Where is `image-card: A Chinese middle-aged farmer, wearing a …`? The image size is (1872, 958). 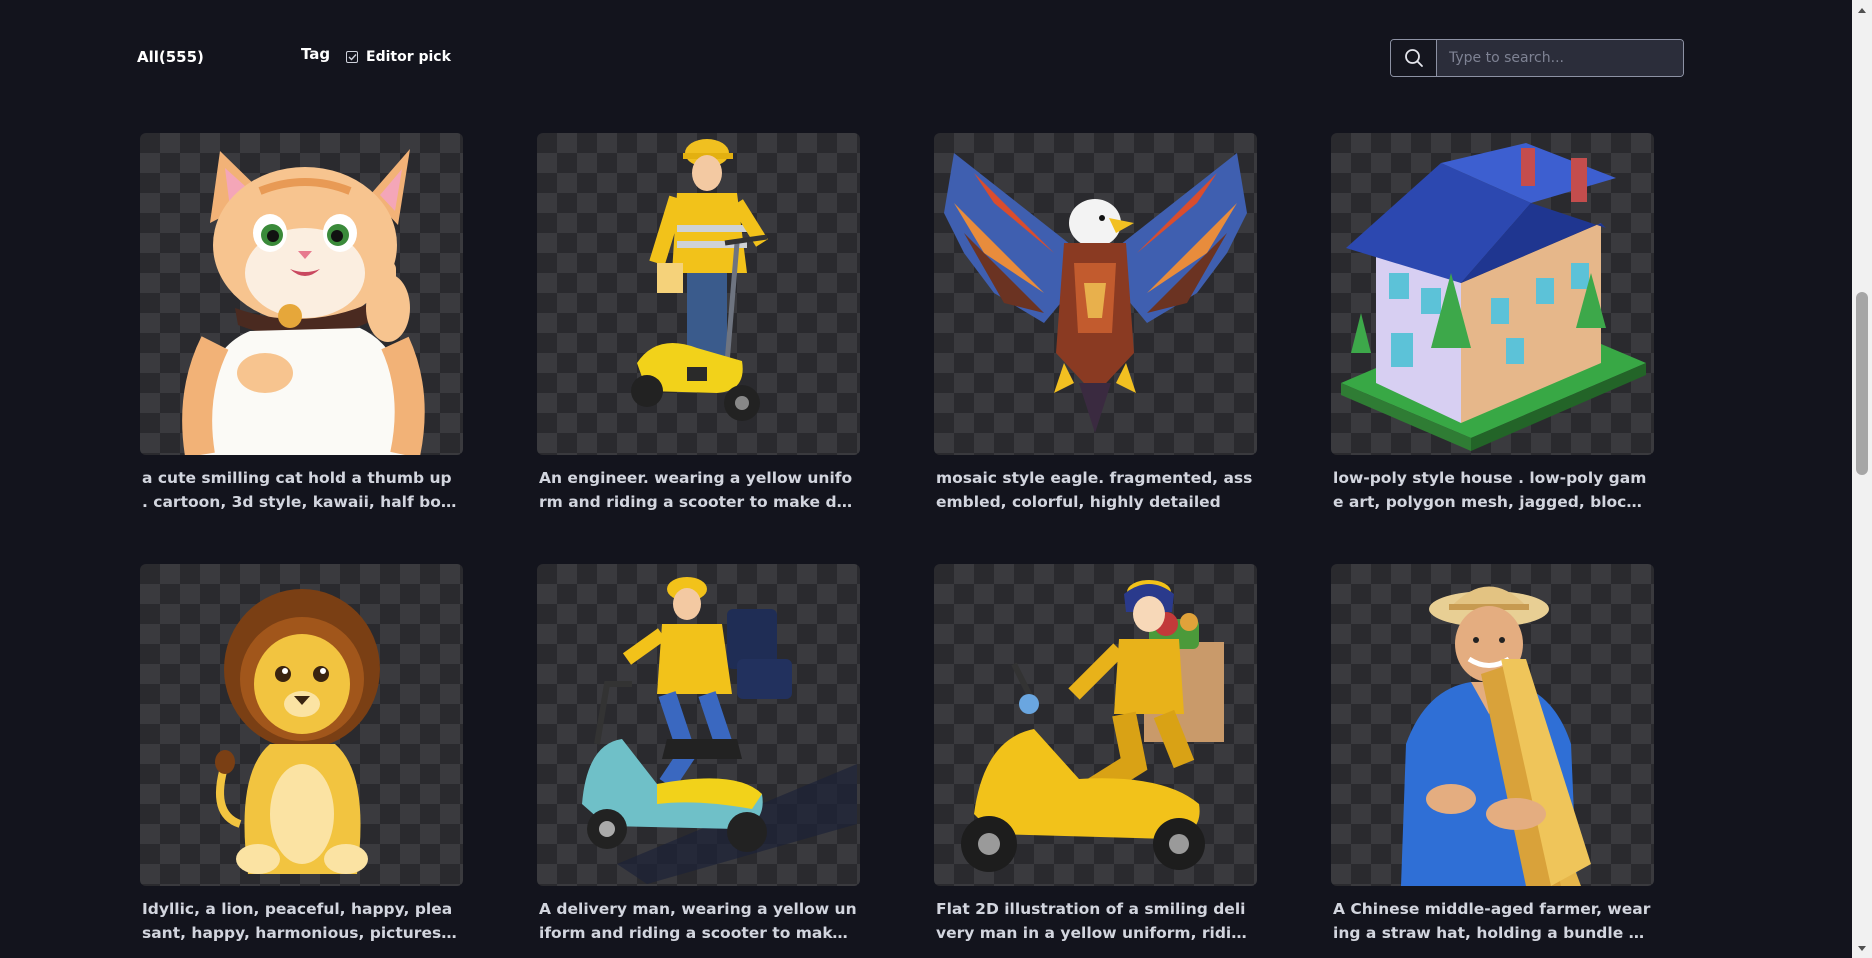 image-card: A Chinese middle-aged farmer, wearing a … is located at coordinates (1492, 754).